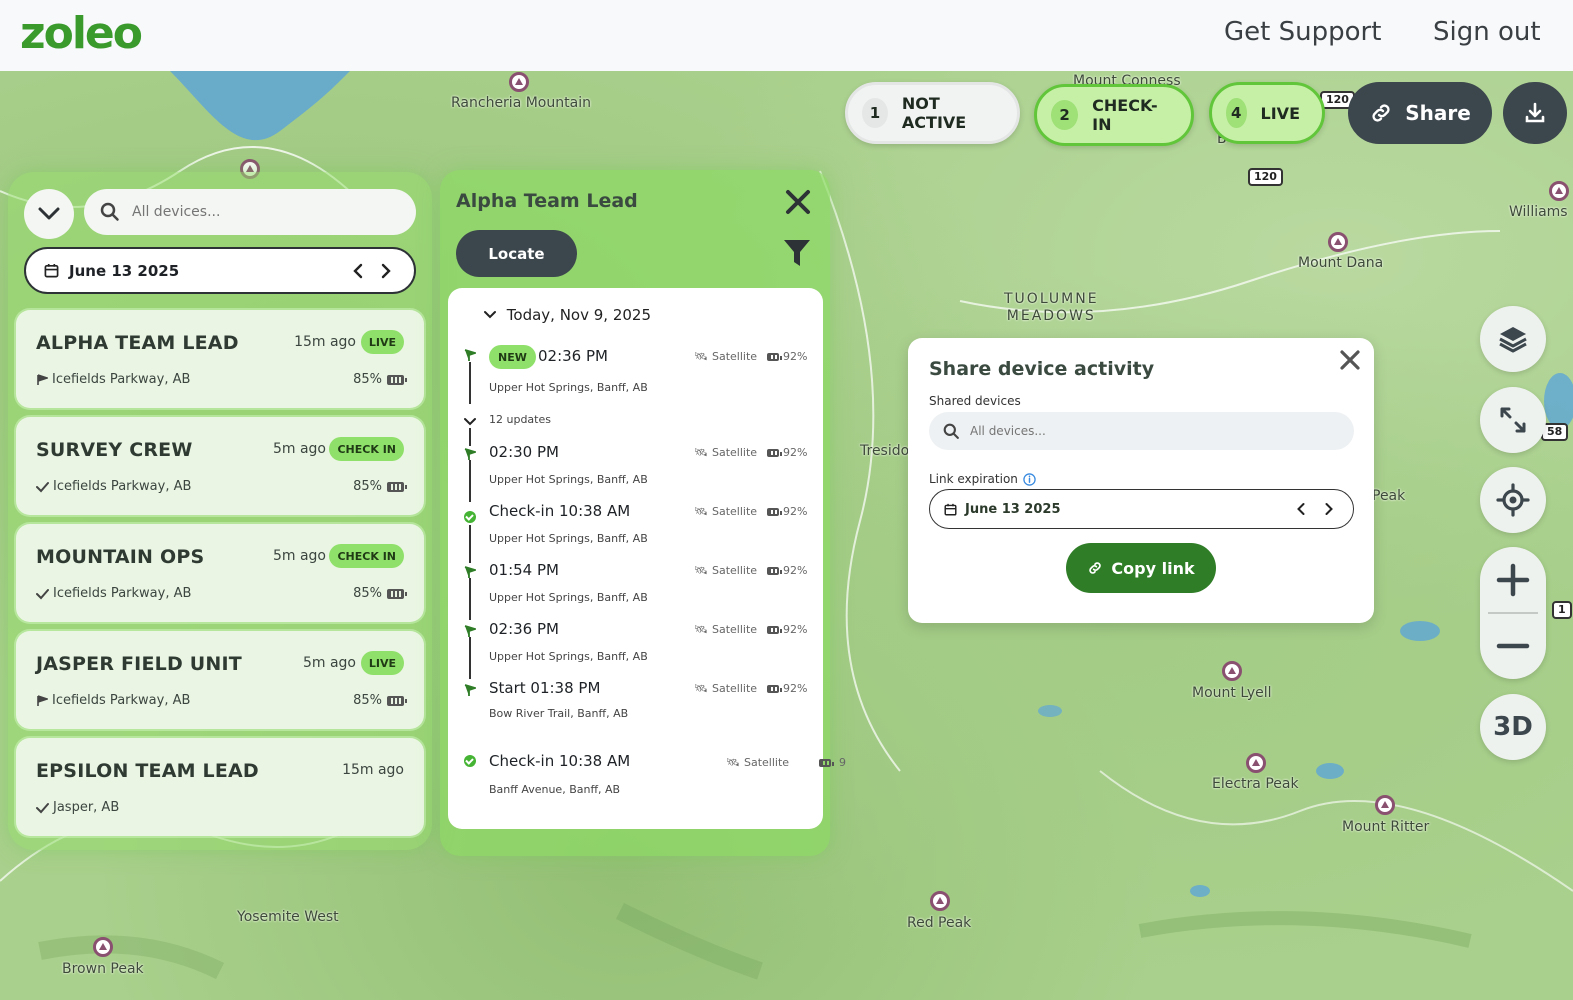  Describe the element at coordinates (750, 356) in the screenshot. I see `entry-meta: 🛰 Satellite 92%` at that location.